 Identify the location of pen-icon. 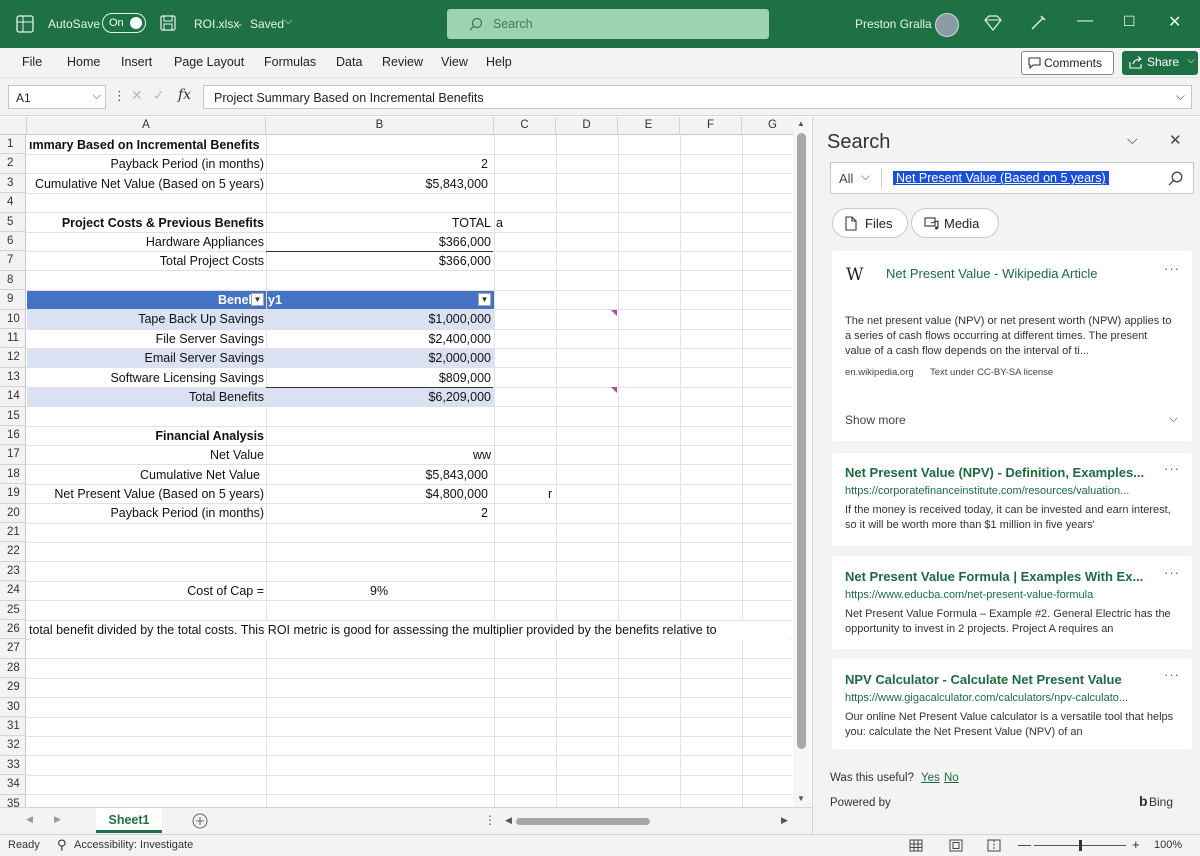
(1038, 23).